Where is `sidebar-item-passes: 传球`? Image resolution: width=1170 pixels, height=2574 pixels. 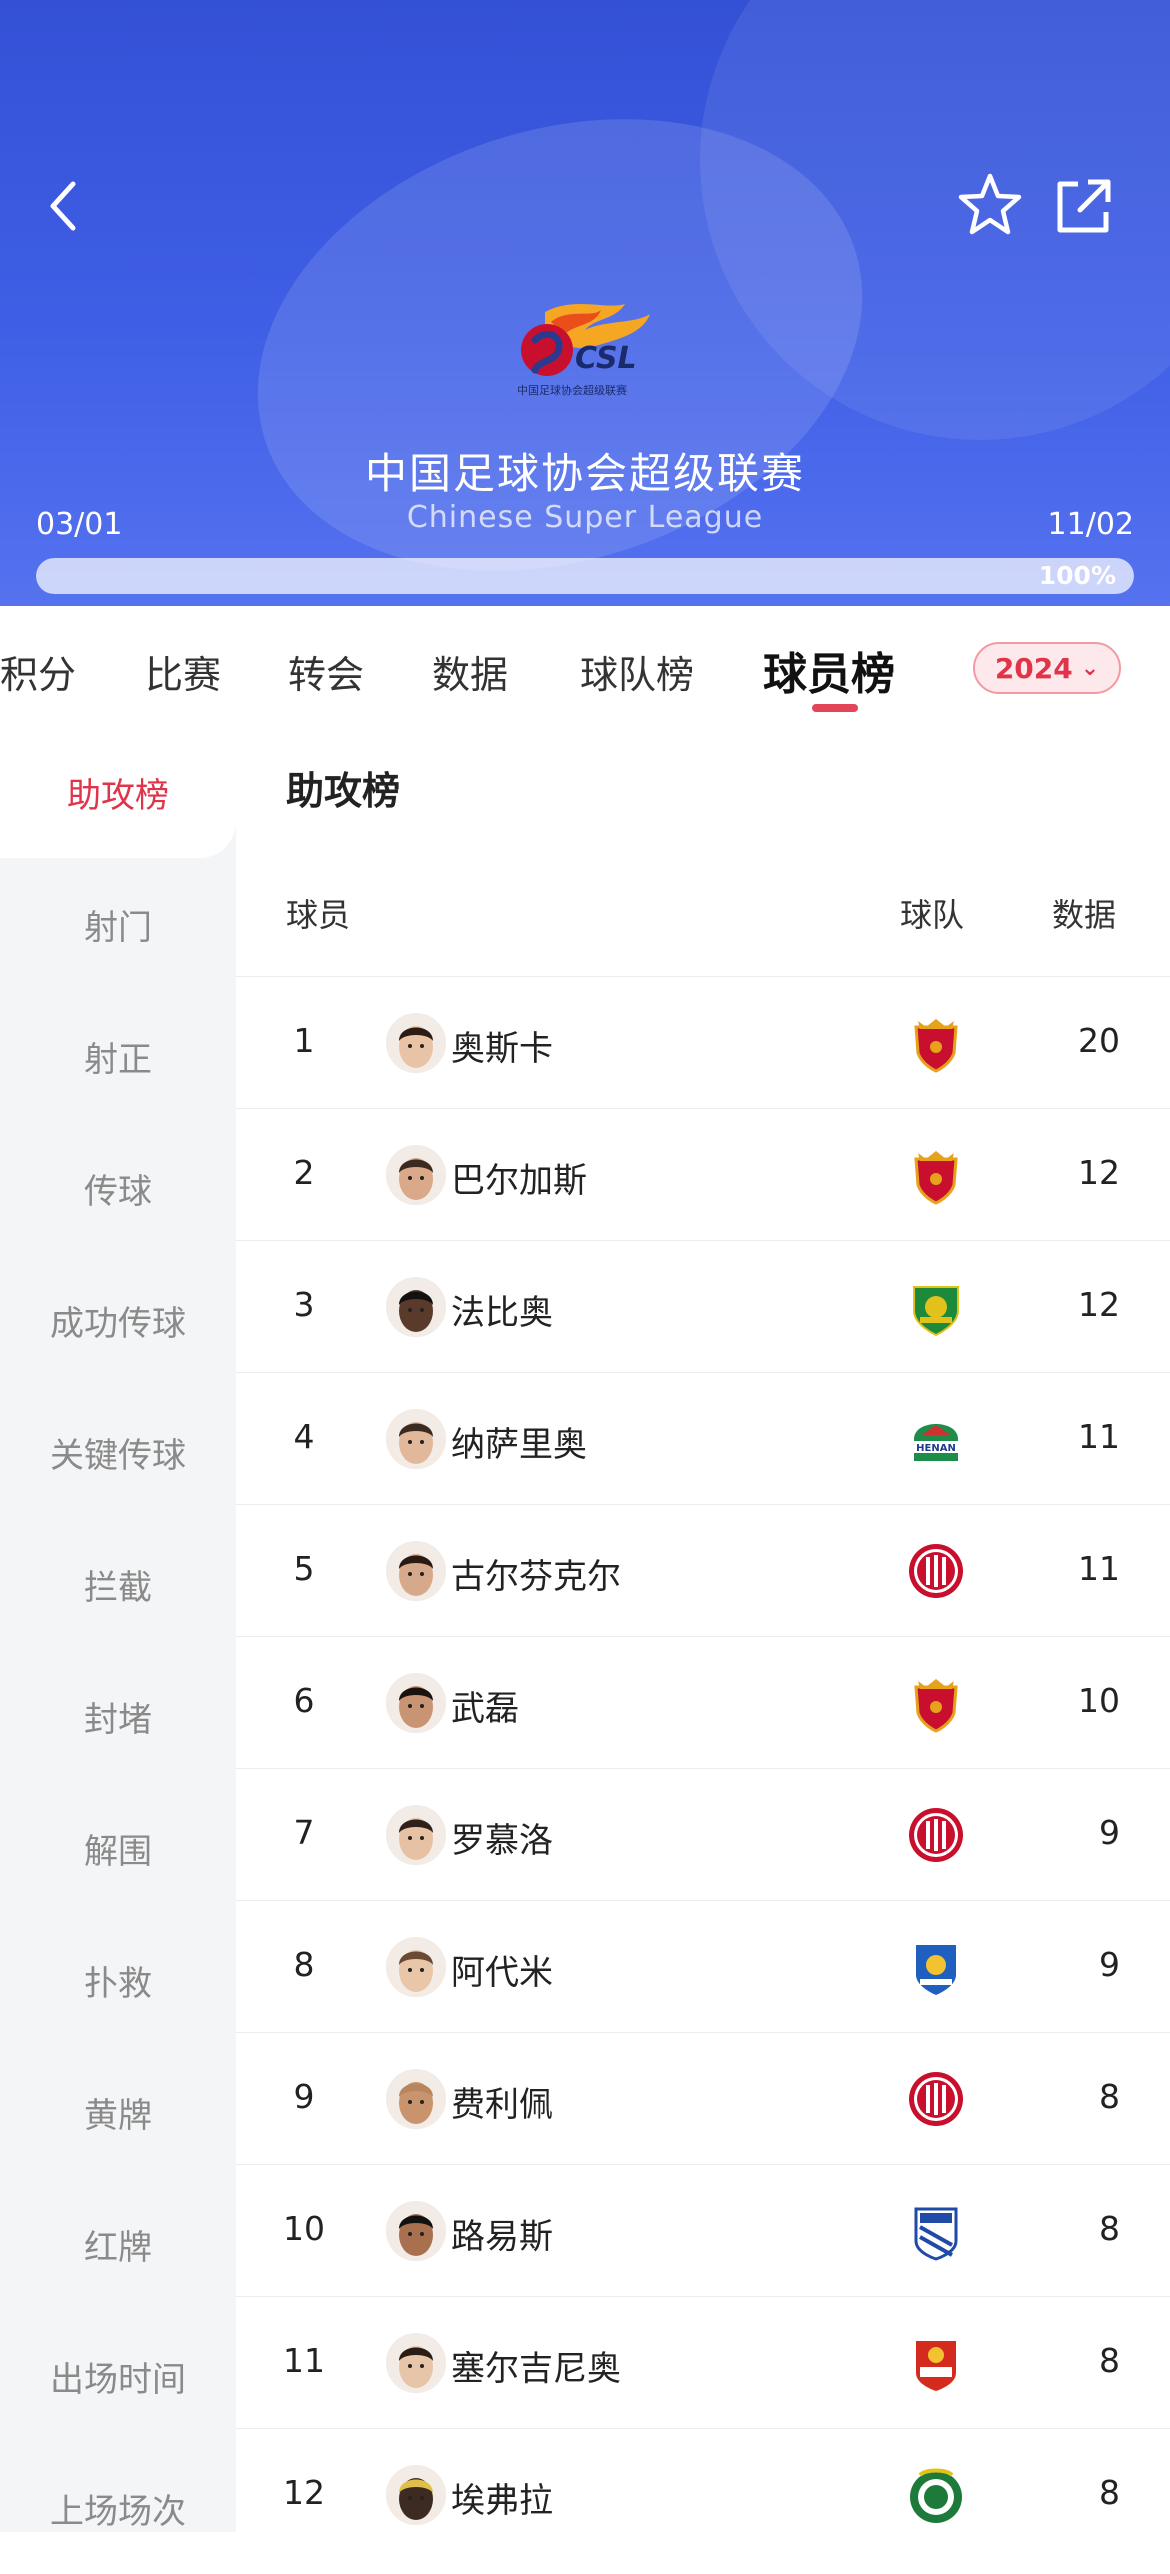
sidebar-item-passes: 传球 is located at coordinates (118, 1188).